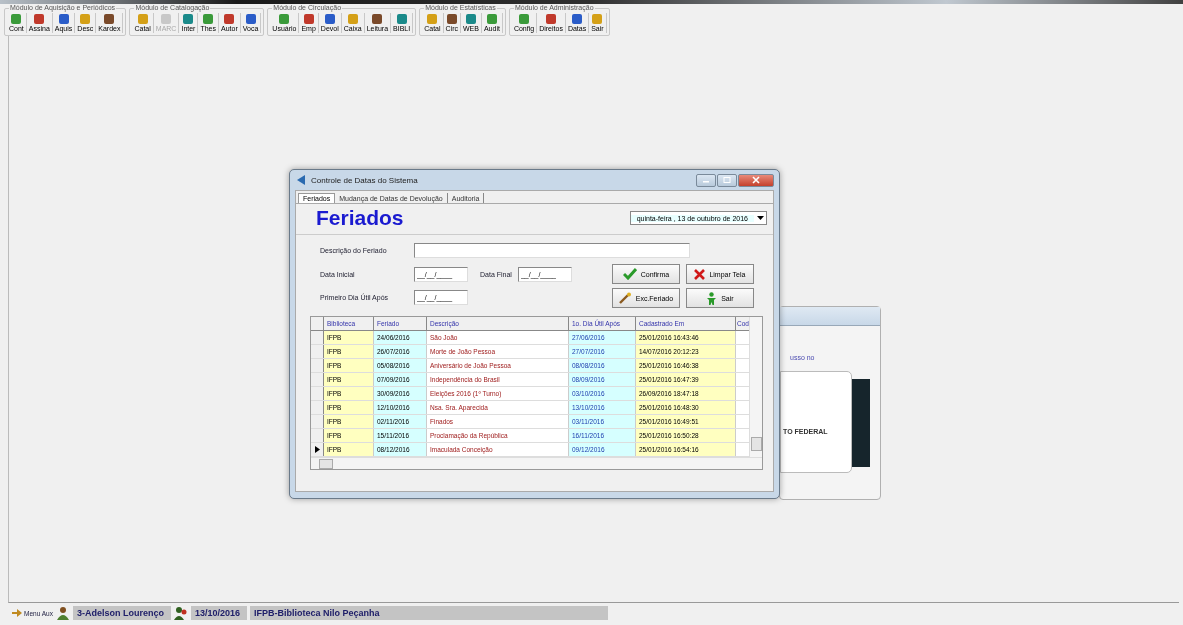  What do you see at coordinates (317, 449) in the screenshot?
I see `row-pointer-icon` at bounding box center [317, 449].